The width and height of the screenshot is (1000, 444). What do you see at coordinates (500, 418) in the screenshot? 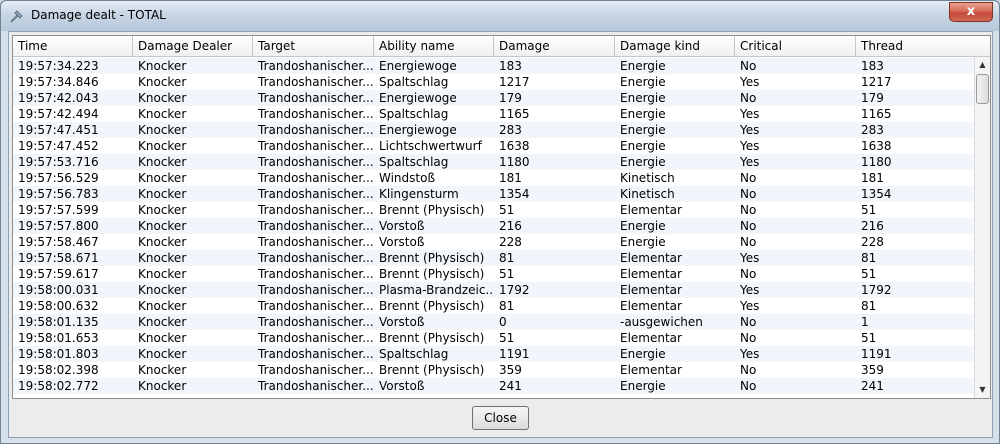
I see `close-button: Close` at bounding box center [500, 418].